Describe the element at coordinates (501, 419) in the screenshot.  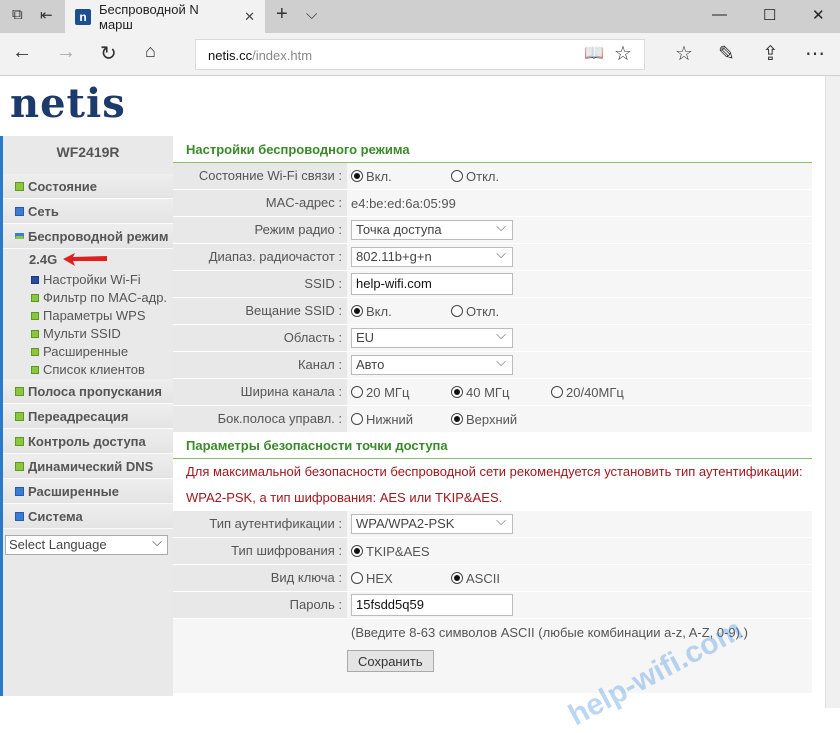
I see `radio-upper: Верхний` at that location.